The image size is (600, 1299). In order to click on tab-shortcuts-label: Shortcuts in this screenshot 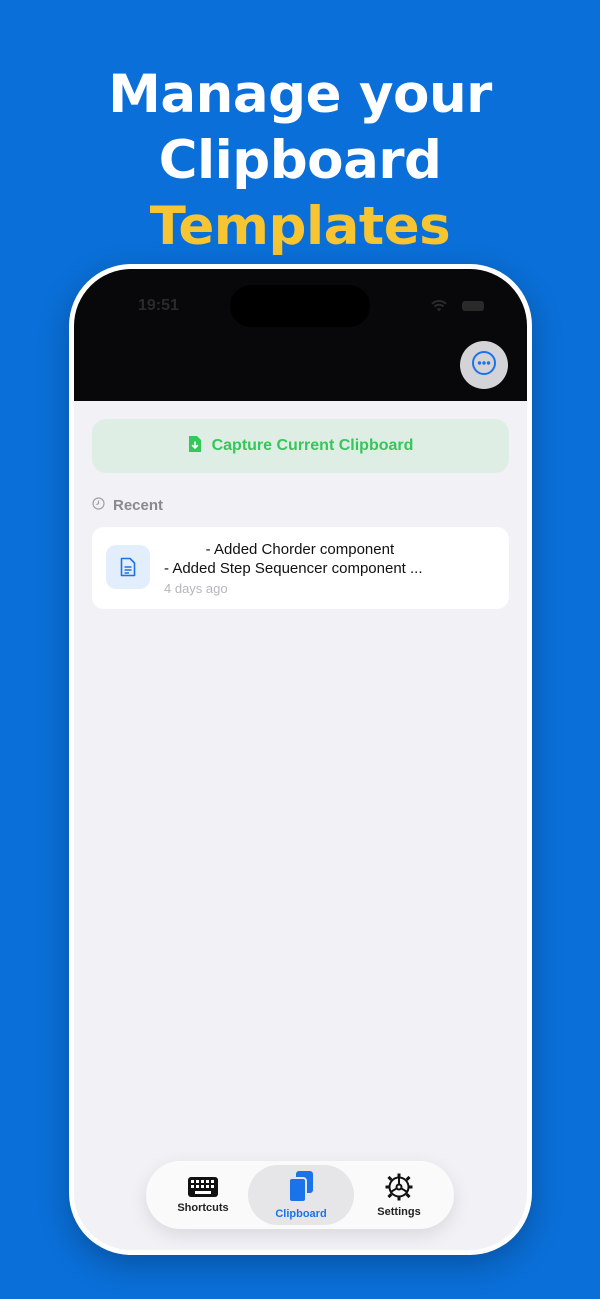, I will do `click(203, 1208)`.